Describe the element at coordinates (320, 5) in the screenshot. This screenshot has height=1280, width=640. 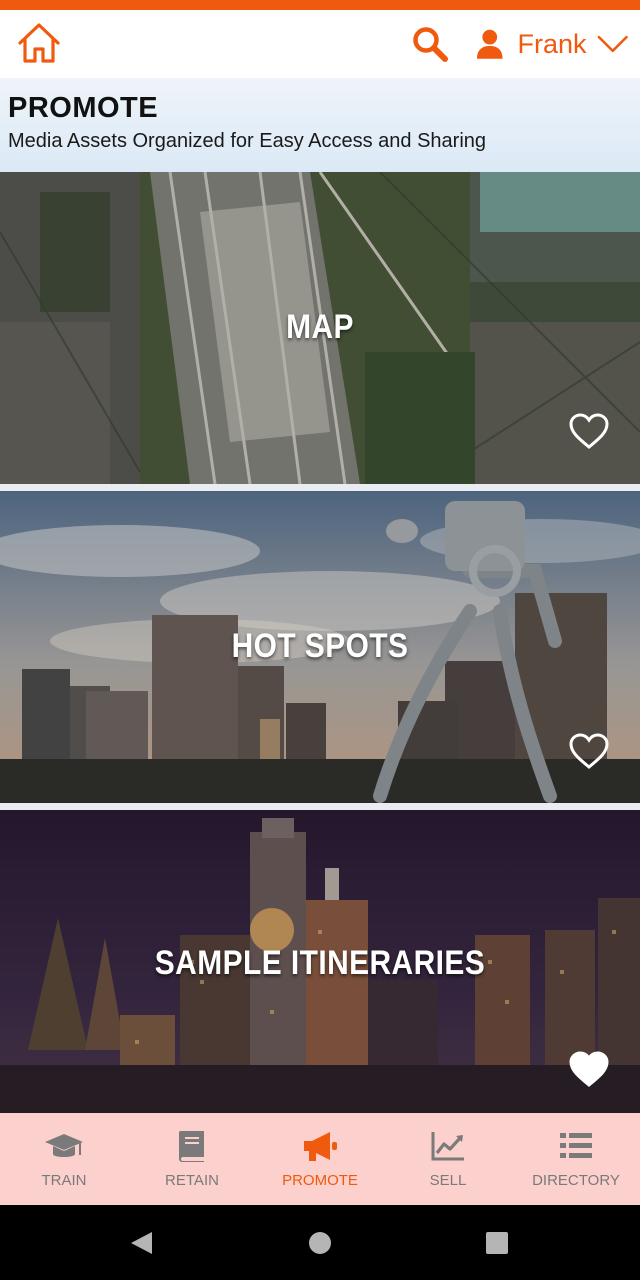
I see `accent-bar` at that location.